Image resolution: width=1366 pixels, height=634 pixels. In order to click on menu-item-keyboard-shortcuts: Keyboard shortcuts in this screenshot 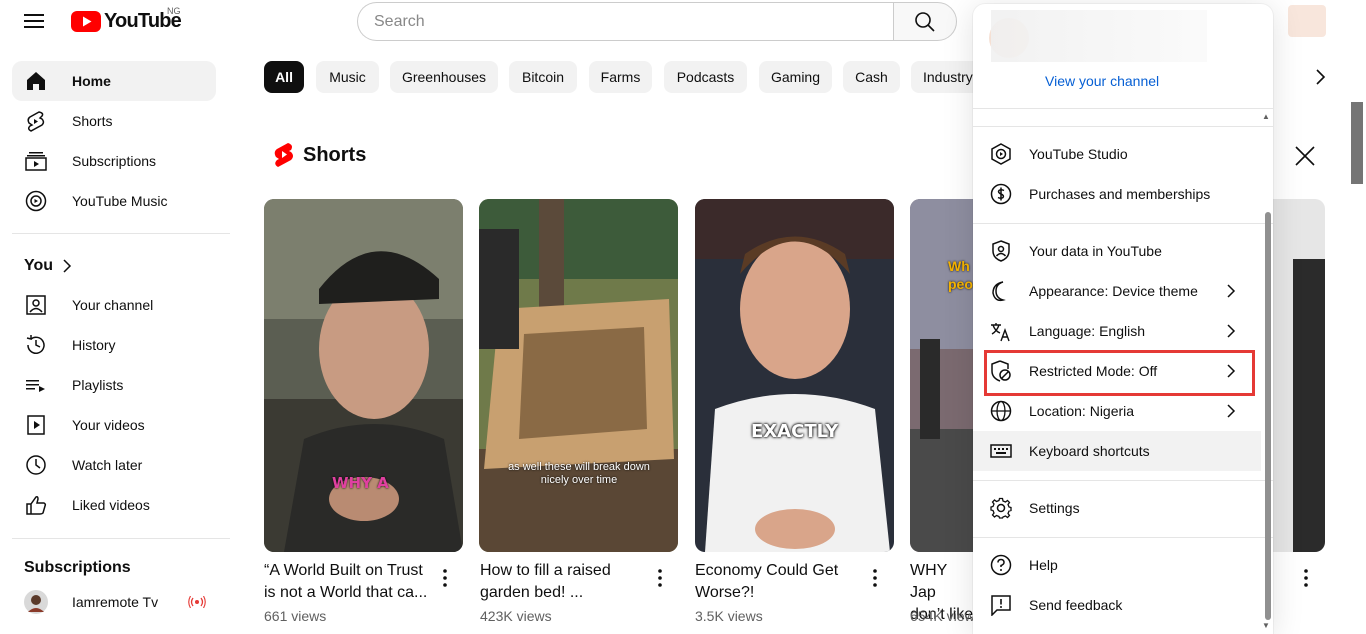, I will do `click(1117, 451)`.